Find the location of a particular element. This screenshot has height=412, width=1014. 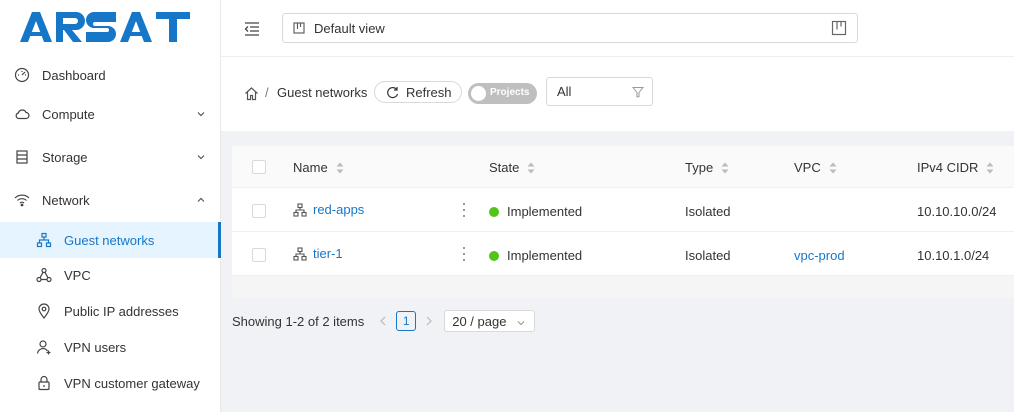

filter-select: All is located at coordinates (599, 91).